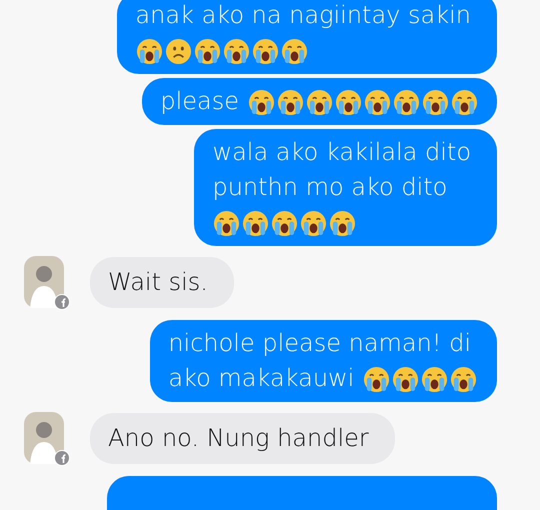  What do you see at coordinates (238, 438) in the screenshot?
I see `message-text: Ano no. Nung handler` at bounding box center [238, 438].